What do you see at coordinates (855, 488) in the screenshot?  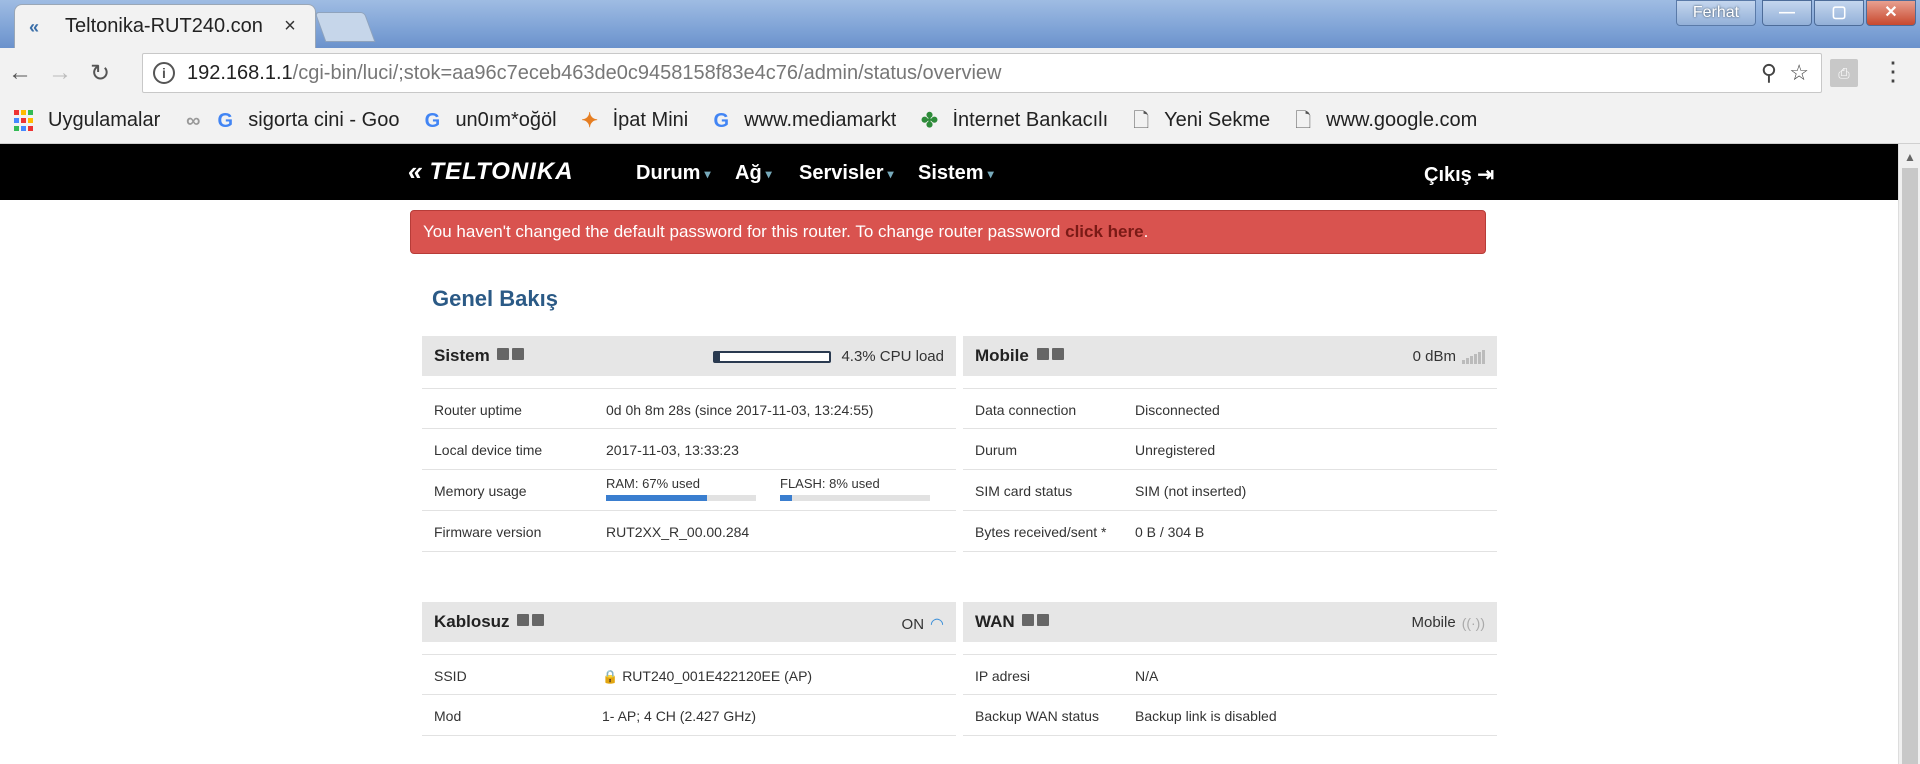 I see `flash-usage: FLASH: 8% used` at bounding box center [855, 488].